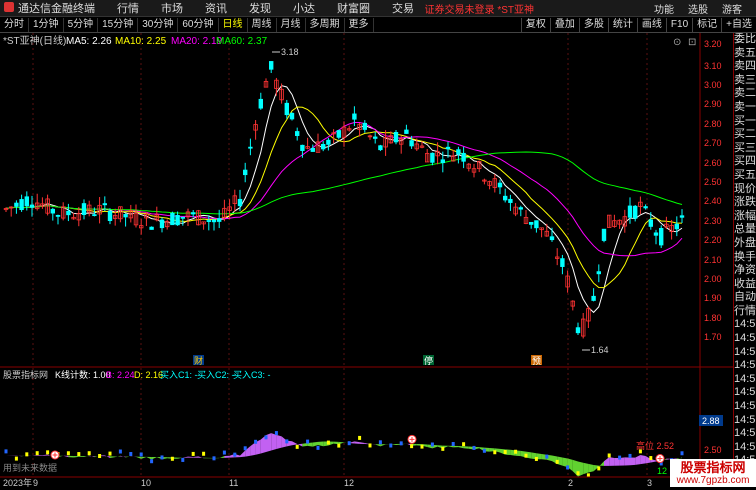  Describe the element at coordinates (158, 25) in the screenshot. I see `tab-30min: 30分钟` at that location.